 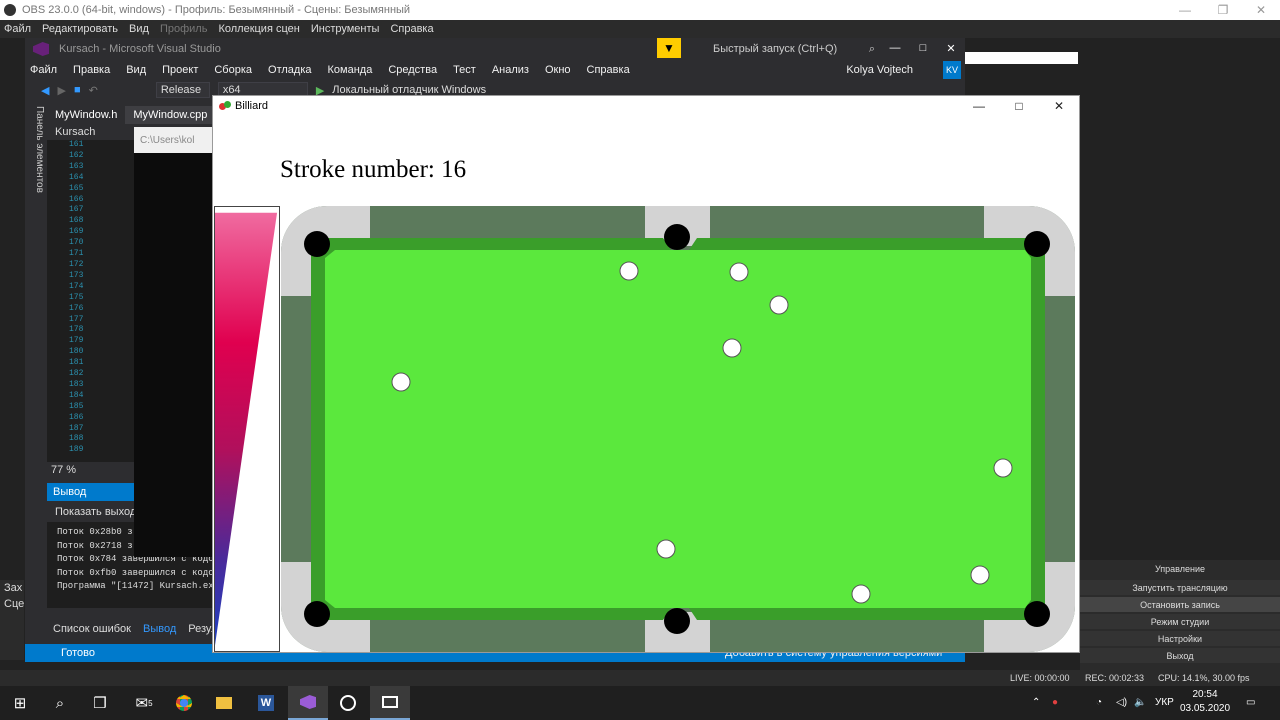 I want to click on word-icon: W, so click(x=266, y=703).